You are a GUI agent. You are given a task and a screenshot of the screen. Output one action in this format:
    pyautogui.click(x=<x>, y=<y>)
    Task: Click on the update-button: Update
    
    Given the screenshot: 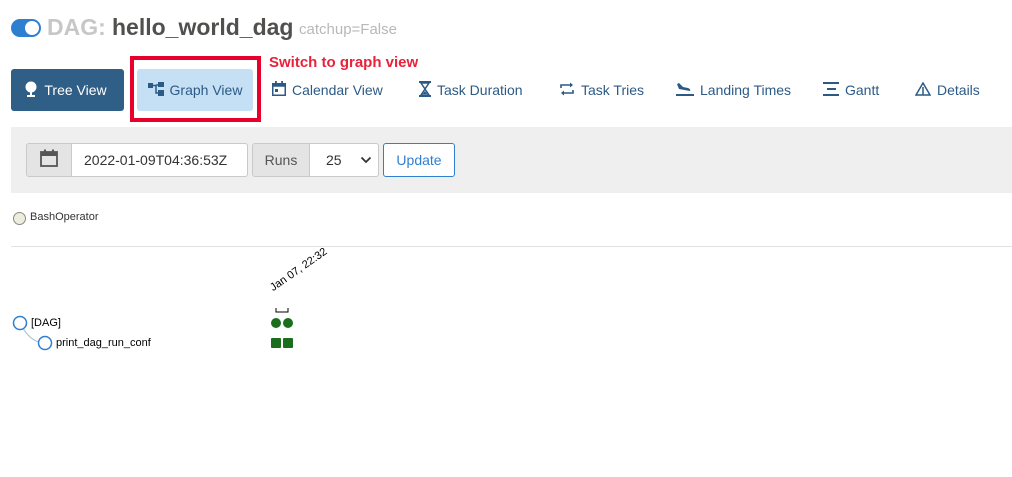 What is the action you would take?
    pyautogui.click(x=419, y=160)
    